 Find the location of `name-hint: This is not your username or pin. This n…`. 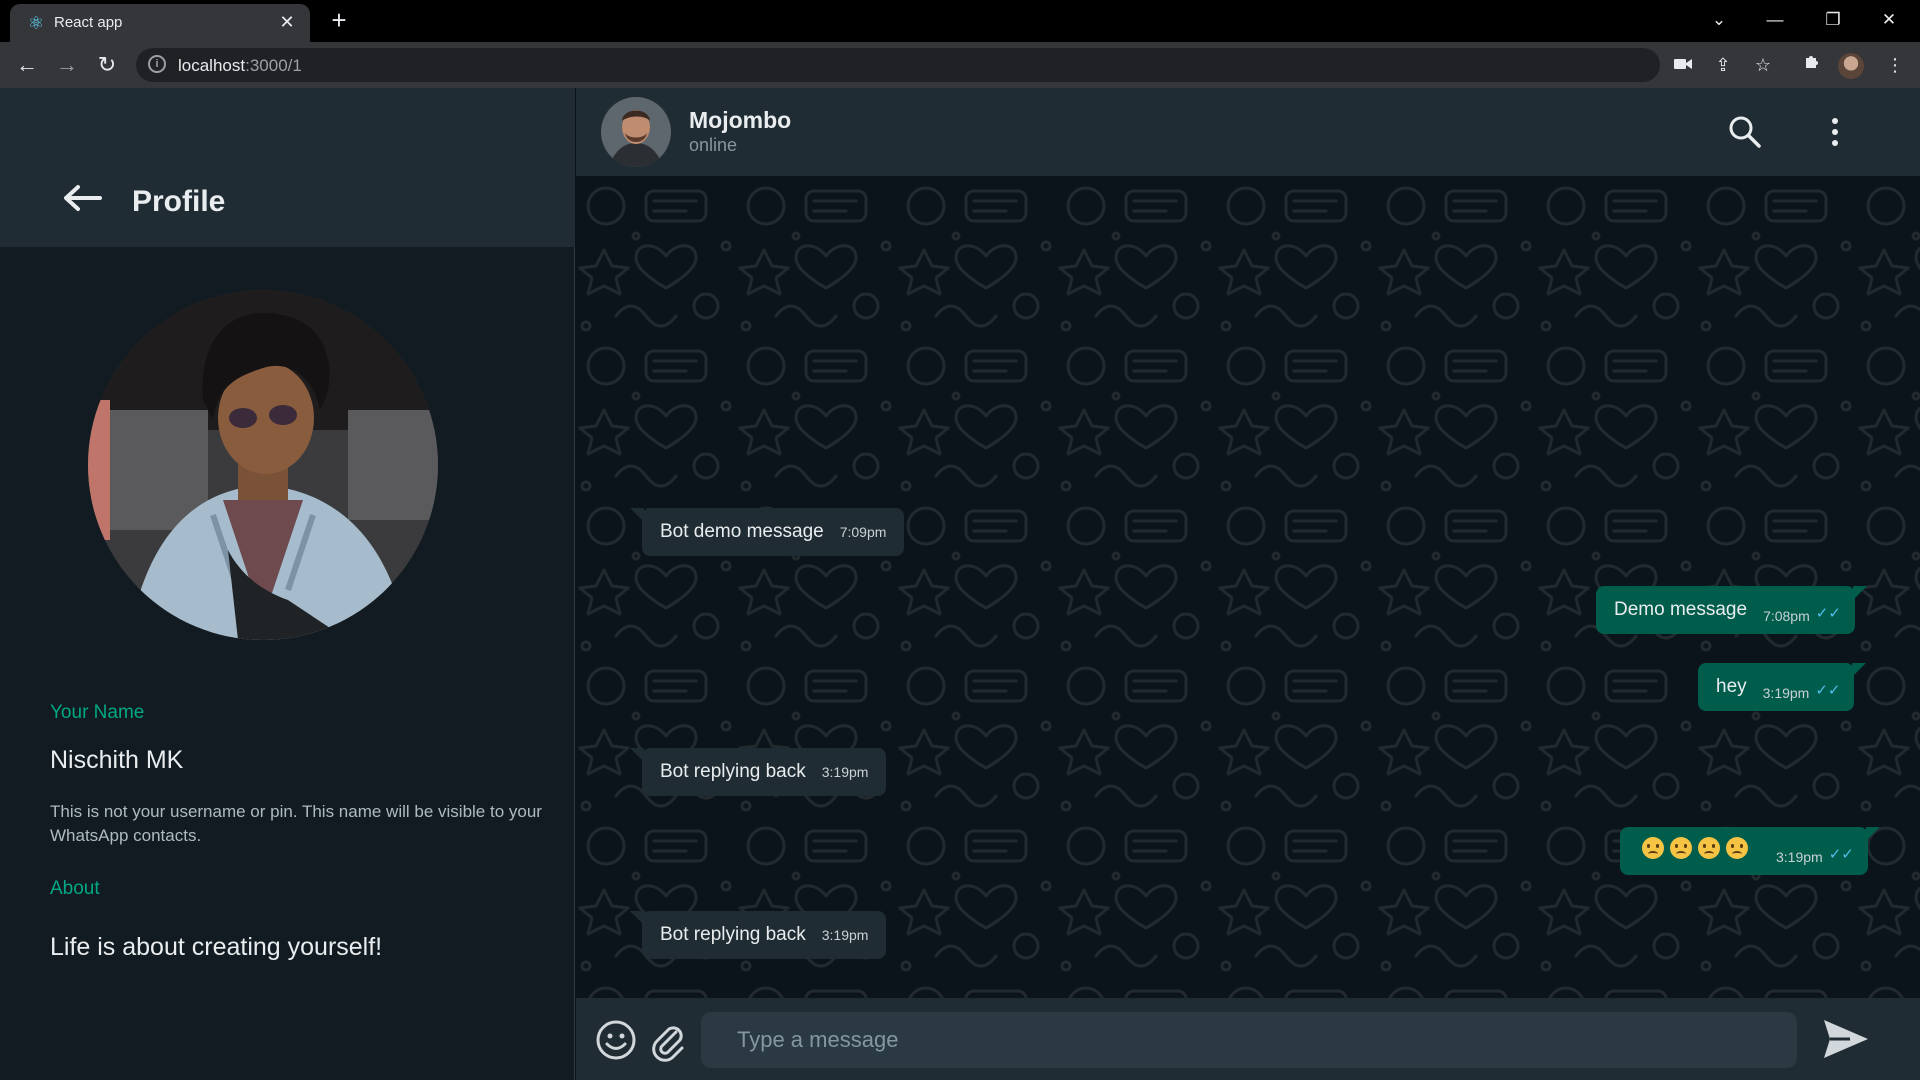

name-hint: This is not your username or pin. This n… is located at coordinates (296, 823).